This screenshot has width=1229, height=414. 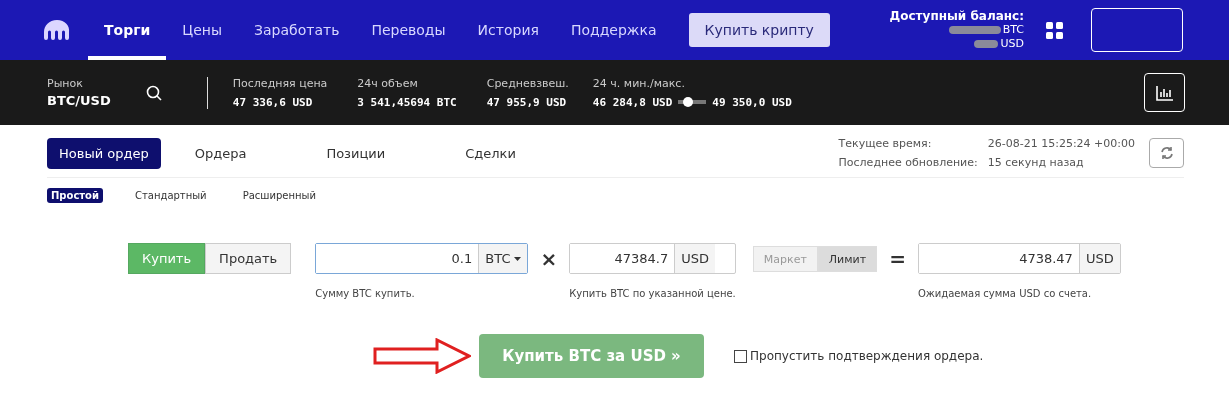 What do you see at coordinates (652, 293) in the screenshot?
I see `price-hint: Купить BTC по указанной цене.` at bounding box center [652, 293].